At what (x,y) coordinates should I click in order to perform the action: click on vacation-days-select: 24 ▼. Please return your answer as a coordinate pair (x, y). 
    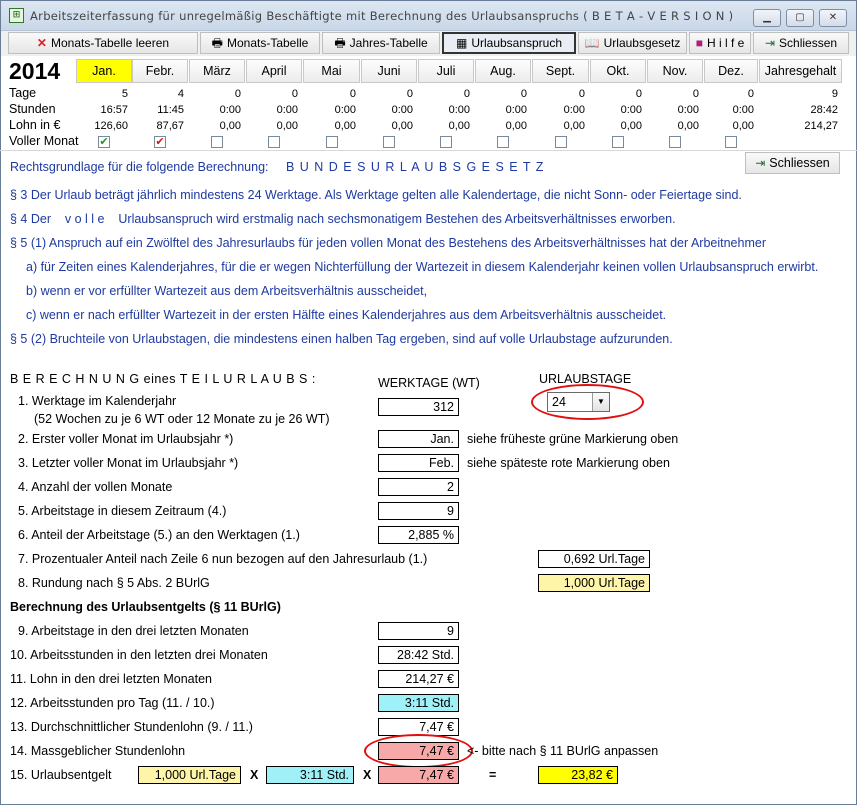
    Looking at the image, I should click on (578, 402).